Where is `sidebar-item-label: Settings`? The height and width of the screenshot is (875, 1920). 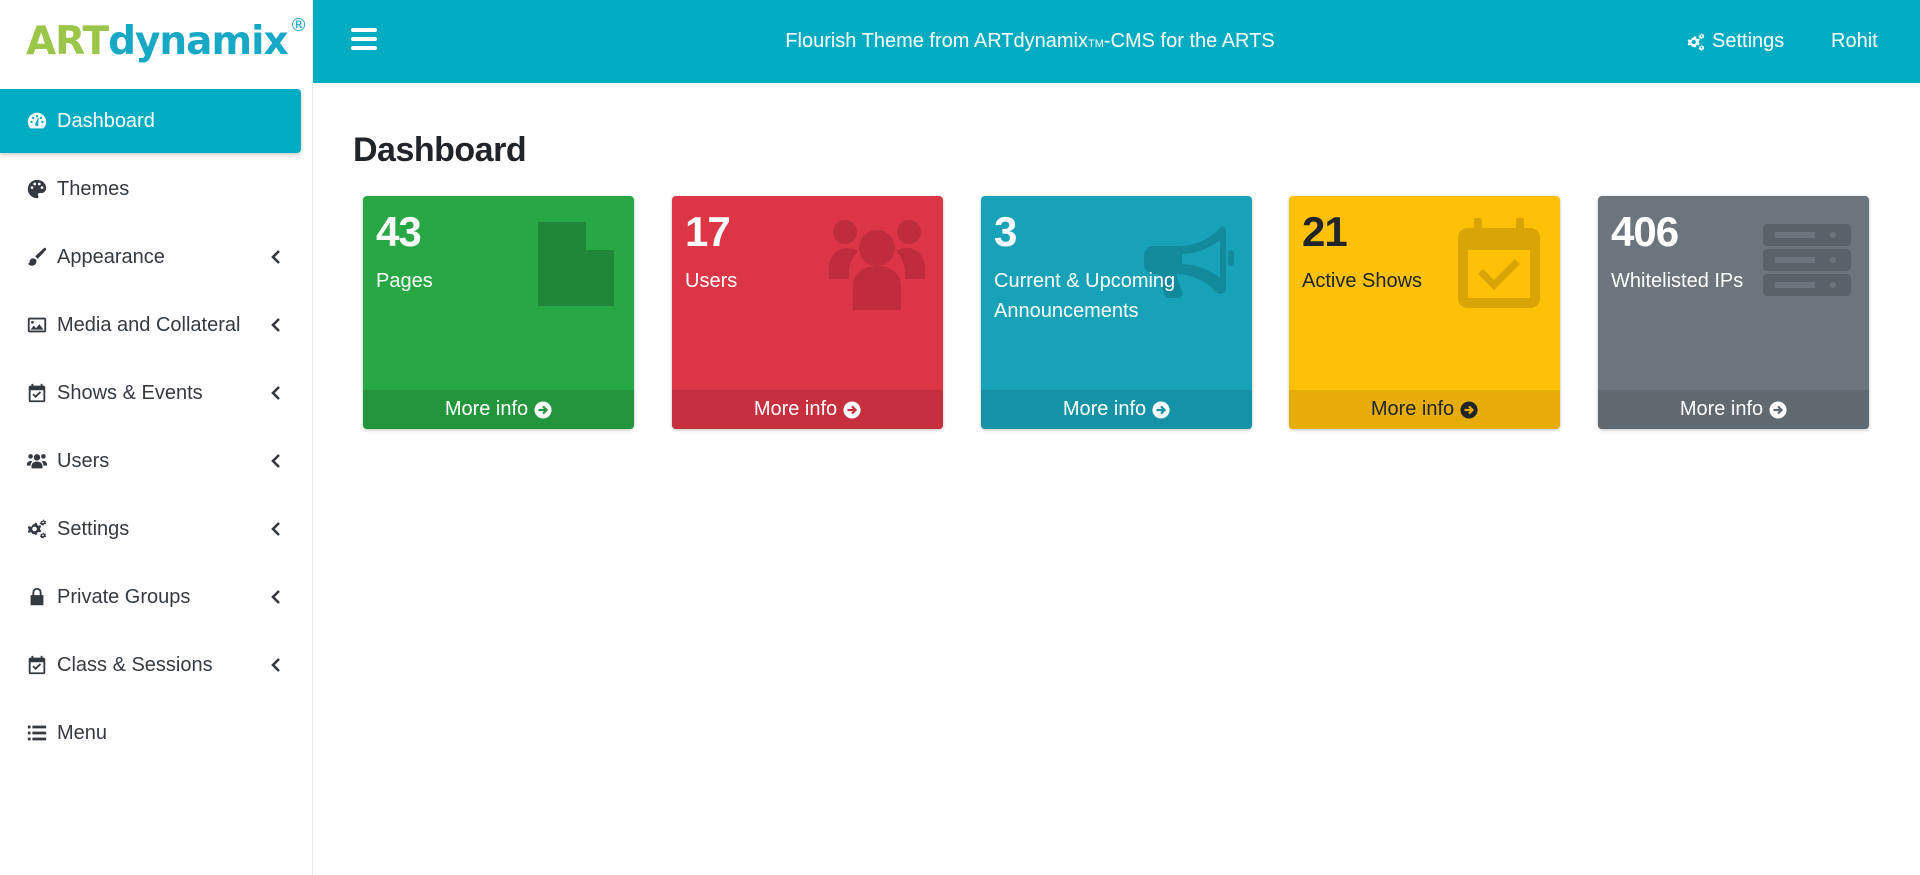 sidebar-item-label: Settings is located at coordinates (93, 528).